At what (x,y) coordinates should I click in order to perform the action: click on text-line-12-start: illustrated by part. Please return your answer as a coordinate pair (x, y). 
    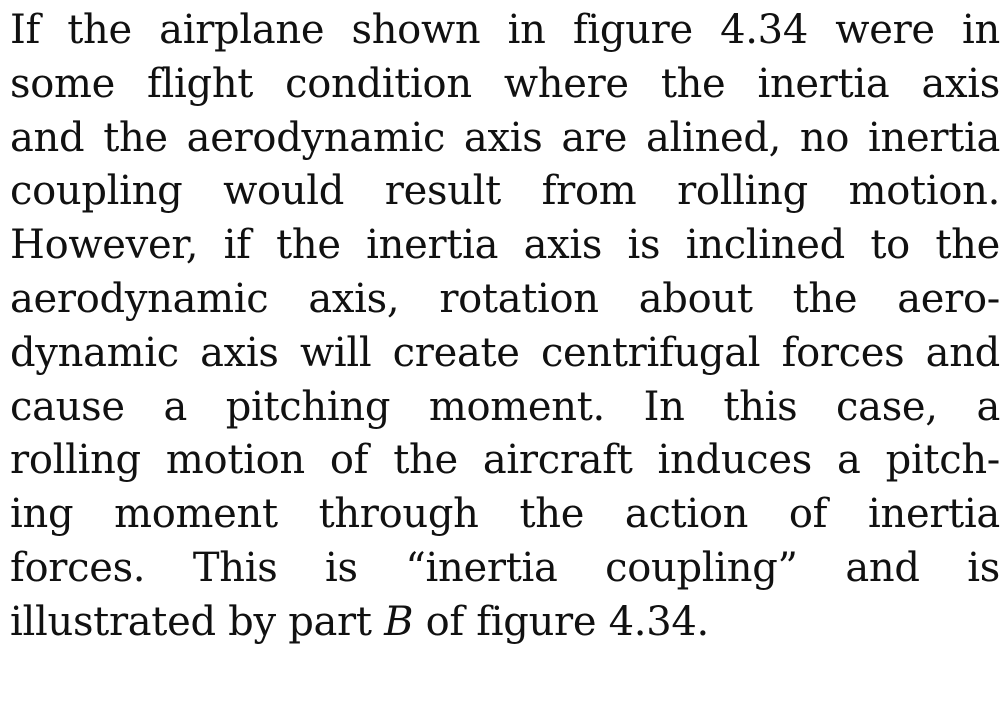
    Looking at the image, I should click on (197, 621).